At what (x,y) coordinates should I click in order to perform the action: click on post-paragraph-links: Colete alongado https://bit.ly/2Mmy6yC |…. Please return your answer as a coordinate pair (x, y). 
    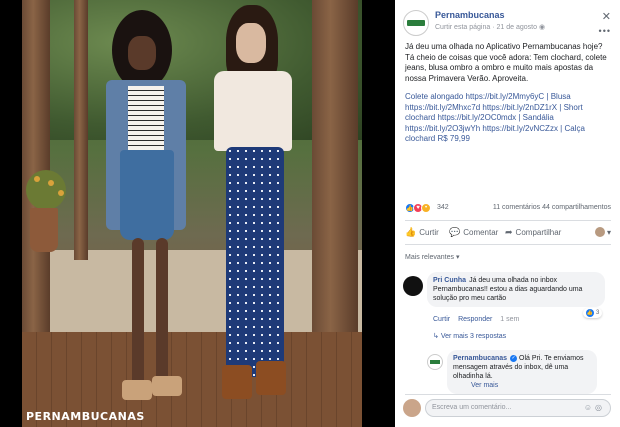
    Looking at the image, I should click on (508, 118).